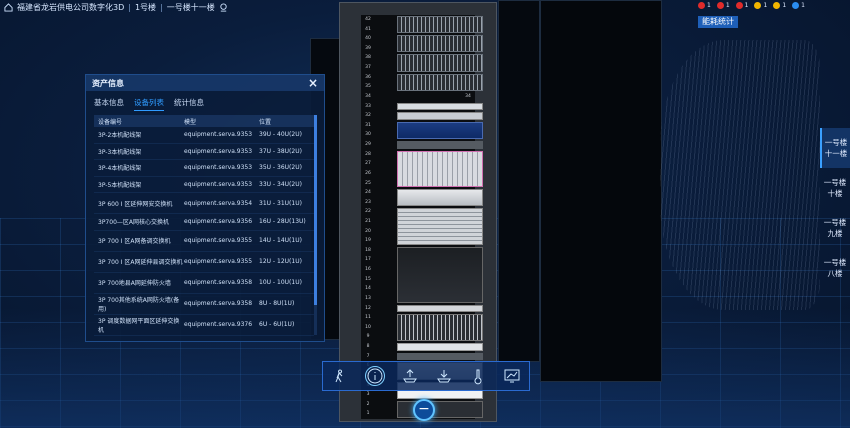 The width and height of the screenshot is (850, 428). I want to click on table-cell-pos: 10U - 10U(1U), so click(280, 282).